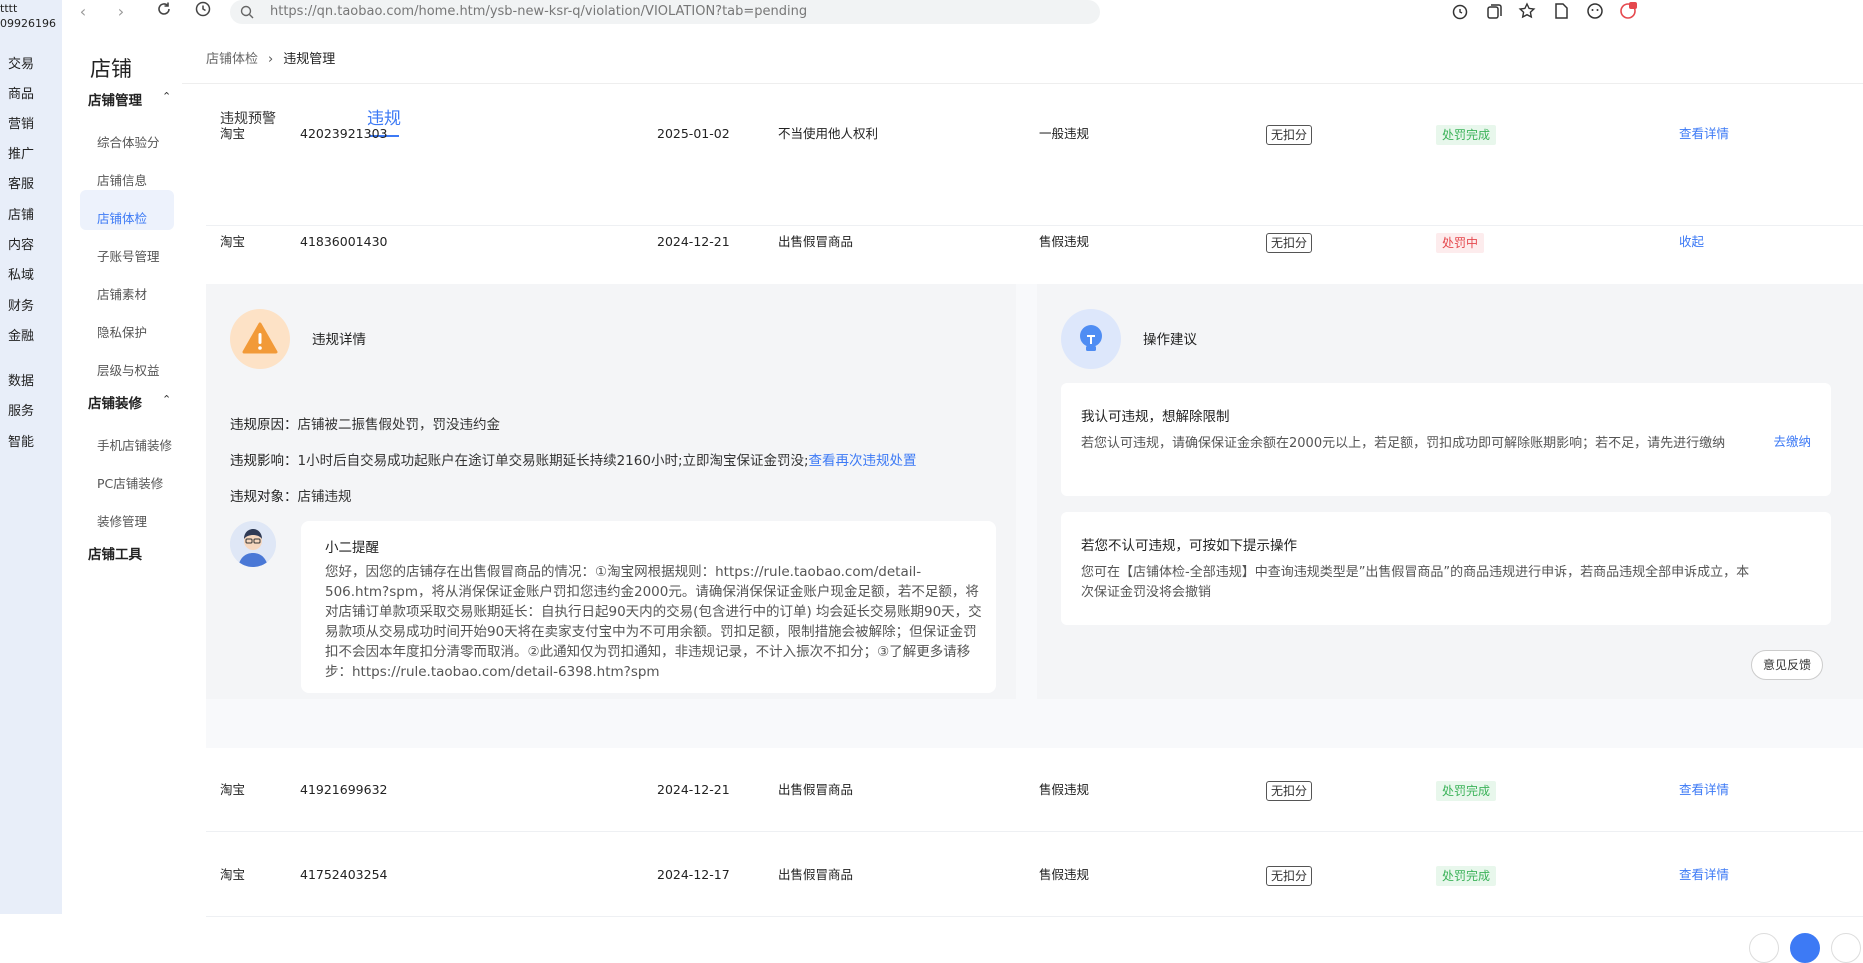 The width and height of the screenshot is (1863, 963). I want to click on view-repeat-violation-link: 查看再次违规处置, so click(863, 461).